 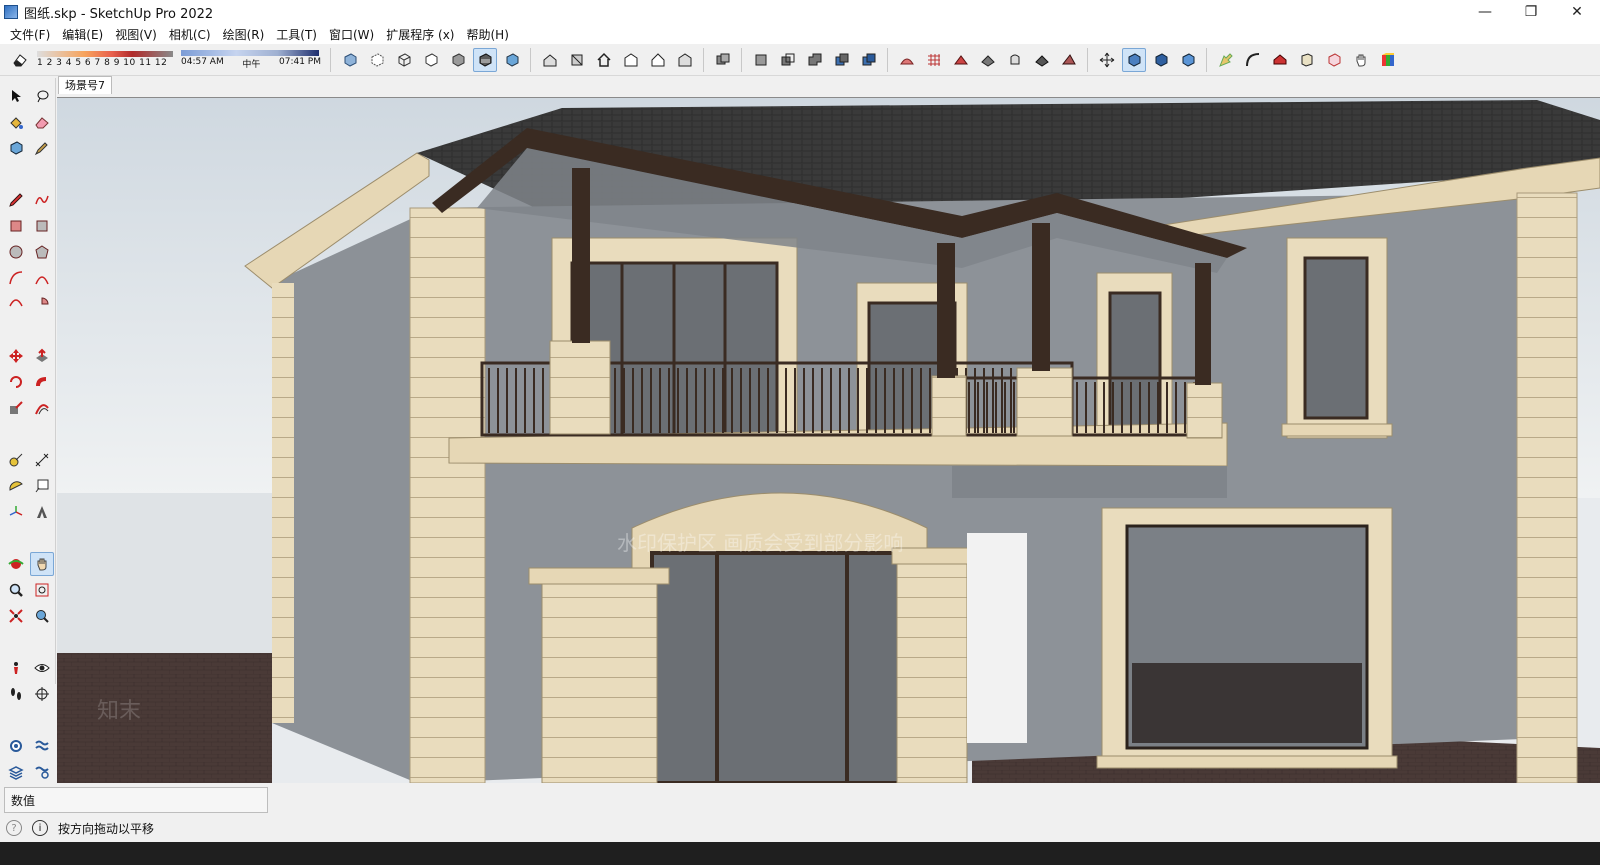 I want to click on rotated-rectangle-tool, so click(x=42, y=226).